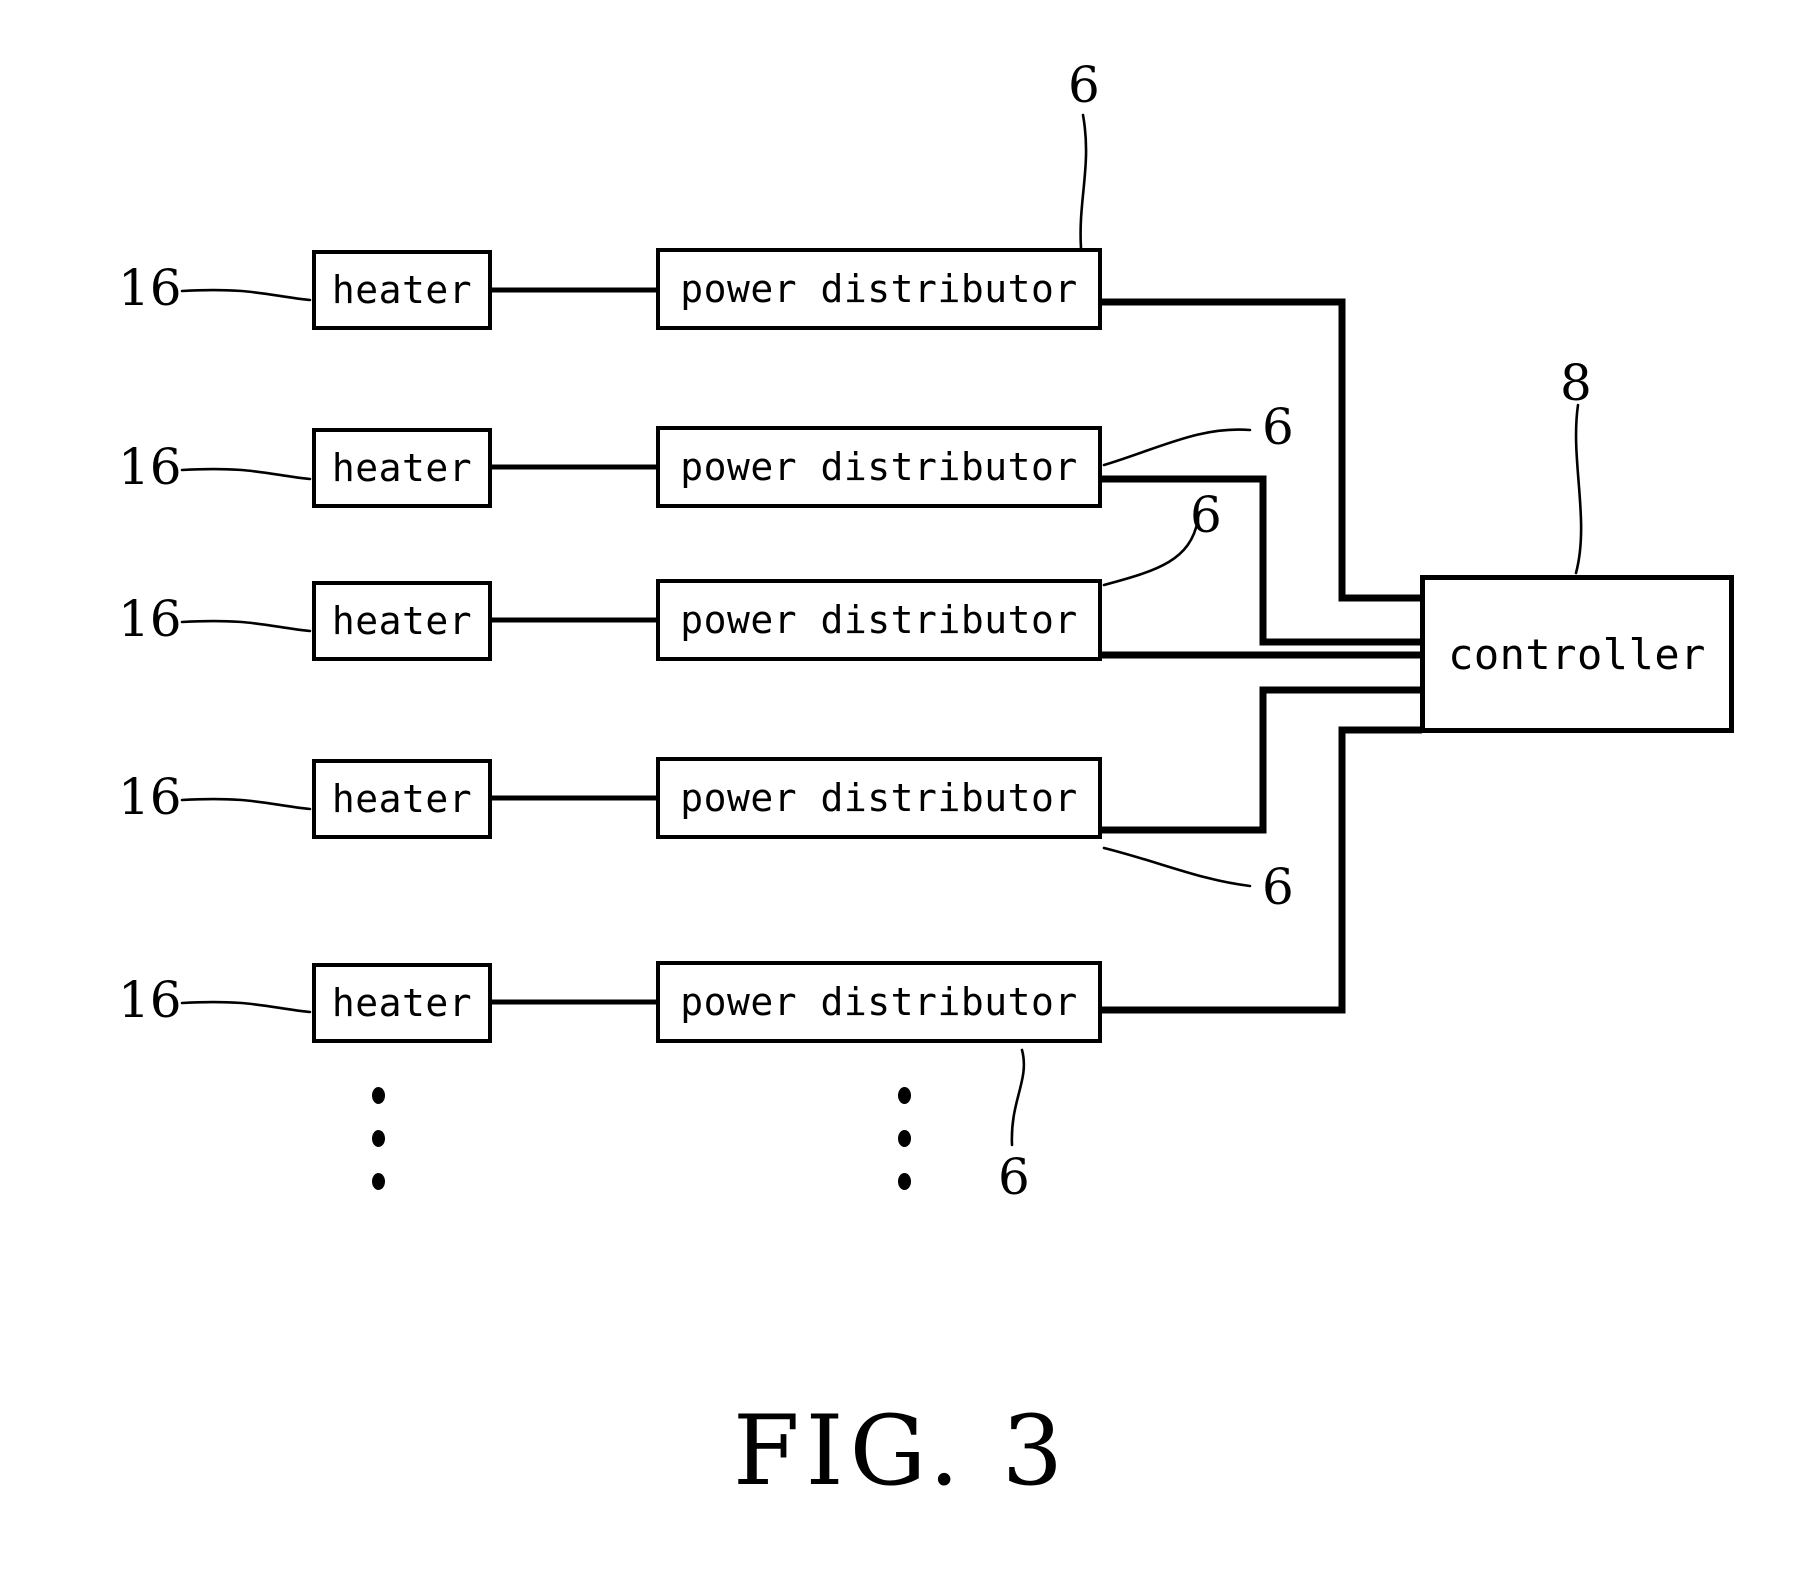 Image resolution: width=1802 pixels, height=1580 pixels. I want to click on heater-box-row1: heater, so click(402, 290).